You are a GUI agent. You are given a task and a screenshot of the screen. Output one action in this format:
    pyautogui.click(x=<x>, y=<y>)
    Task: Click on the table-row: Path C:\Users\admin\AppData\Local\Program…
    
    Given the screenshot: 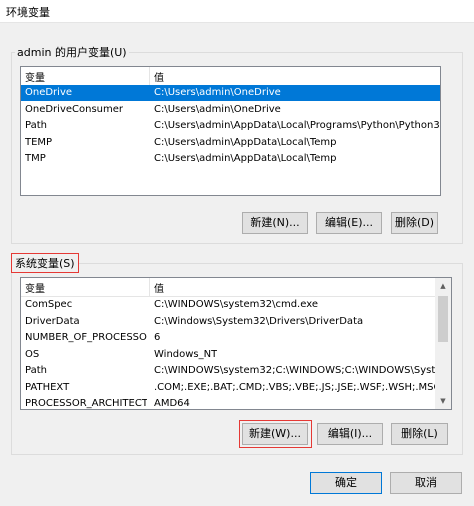 What is the action you would take?
    pyautogui.click(x=230, y=126)
    